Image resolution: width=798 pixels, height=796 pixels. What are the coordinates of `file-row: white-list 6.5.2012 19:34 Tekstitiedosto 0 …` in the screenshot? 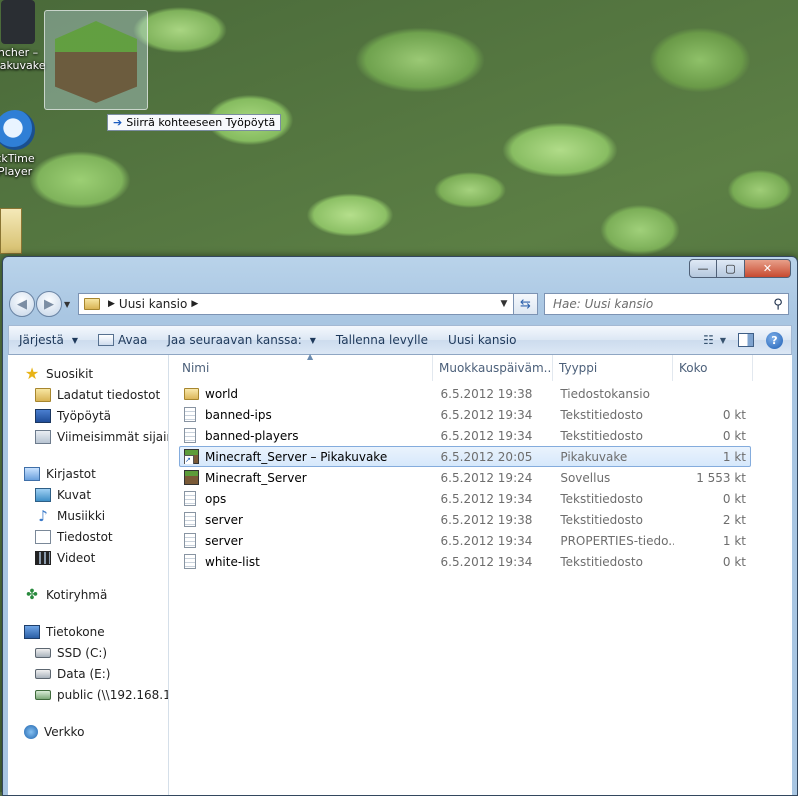 It's located at (465, 561).